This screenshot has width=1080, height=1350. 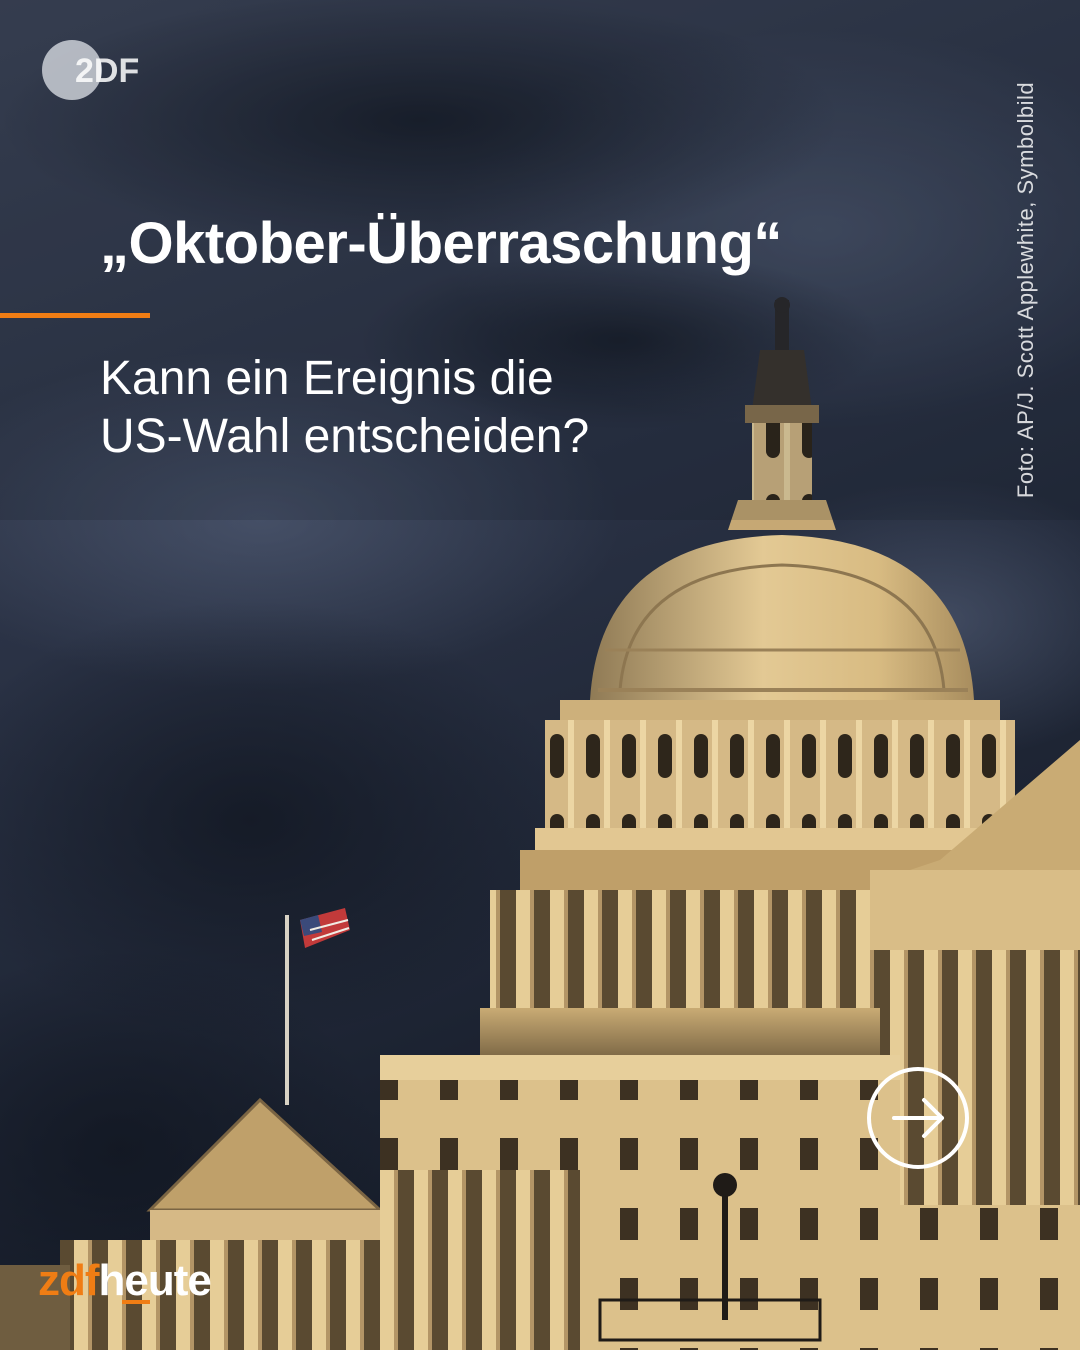 I want to click on photo-credit-text: Foto: AP/J. Scott Applewhite, Symbolbild, so click(x=1025, y=290).